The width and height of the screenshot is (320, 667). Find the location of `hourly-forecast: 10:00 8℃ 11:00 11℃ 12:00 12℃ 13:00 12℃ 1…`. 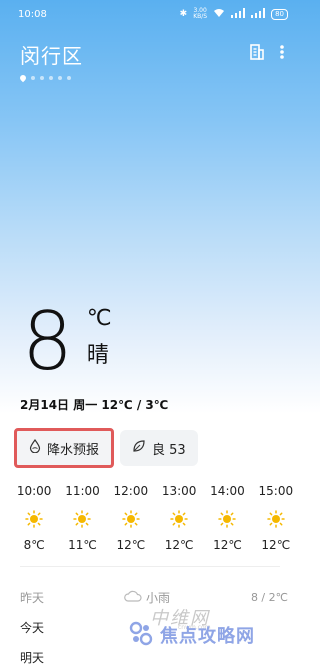

hourly-forecast: 10:00 8℃ 11:00 11℃ 12:00 12℃ 13:00 12℃ 1… is located at coordinates (150, 518).